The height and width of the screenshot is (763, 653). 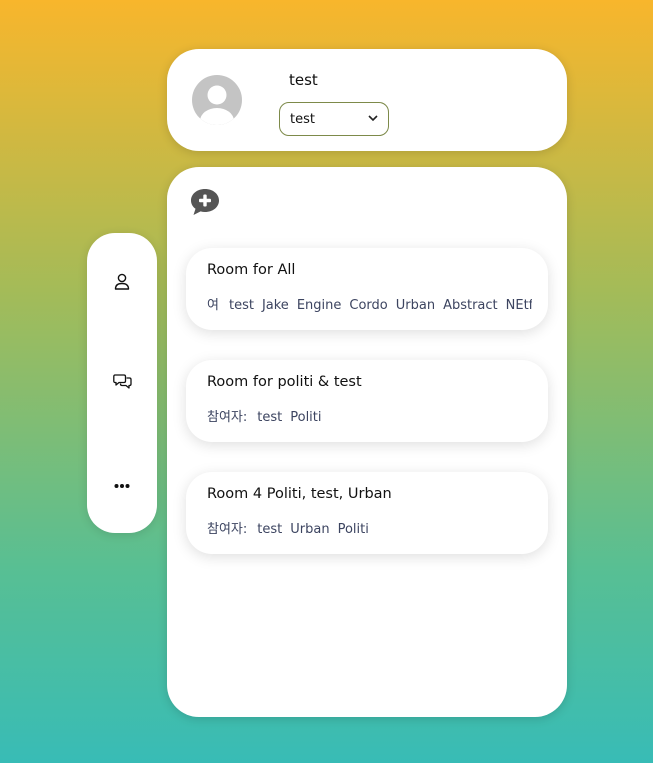 I want to click on chat-add-icon, so click(x=205, y=205).